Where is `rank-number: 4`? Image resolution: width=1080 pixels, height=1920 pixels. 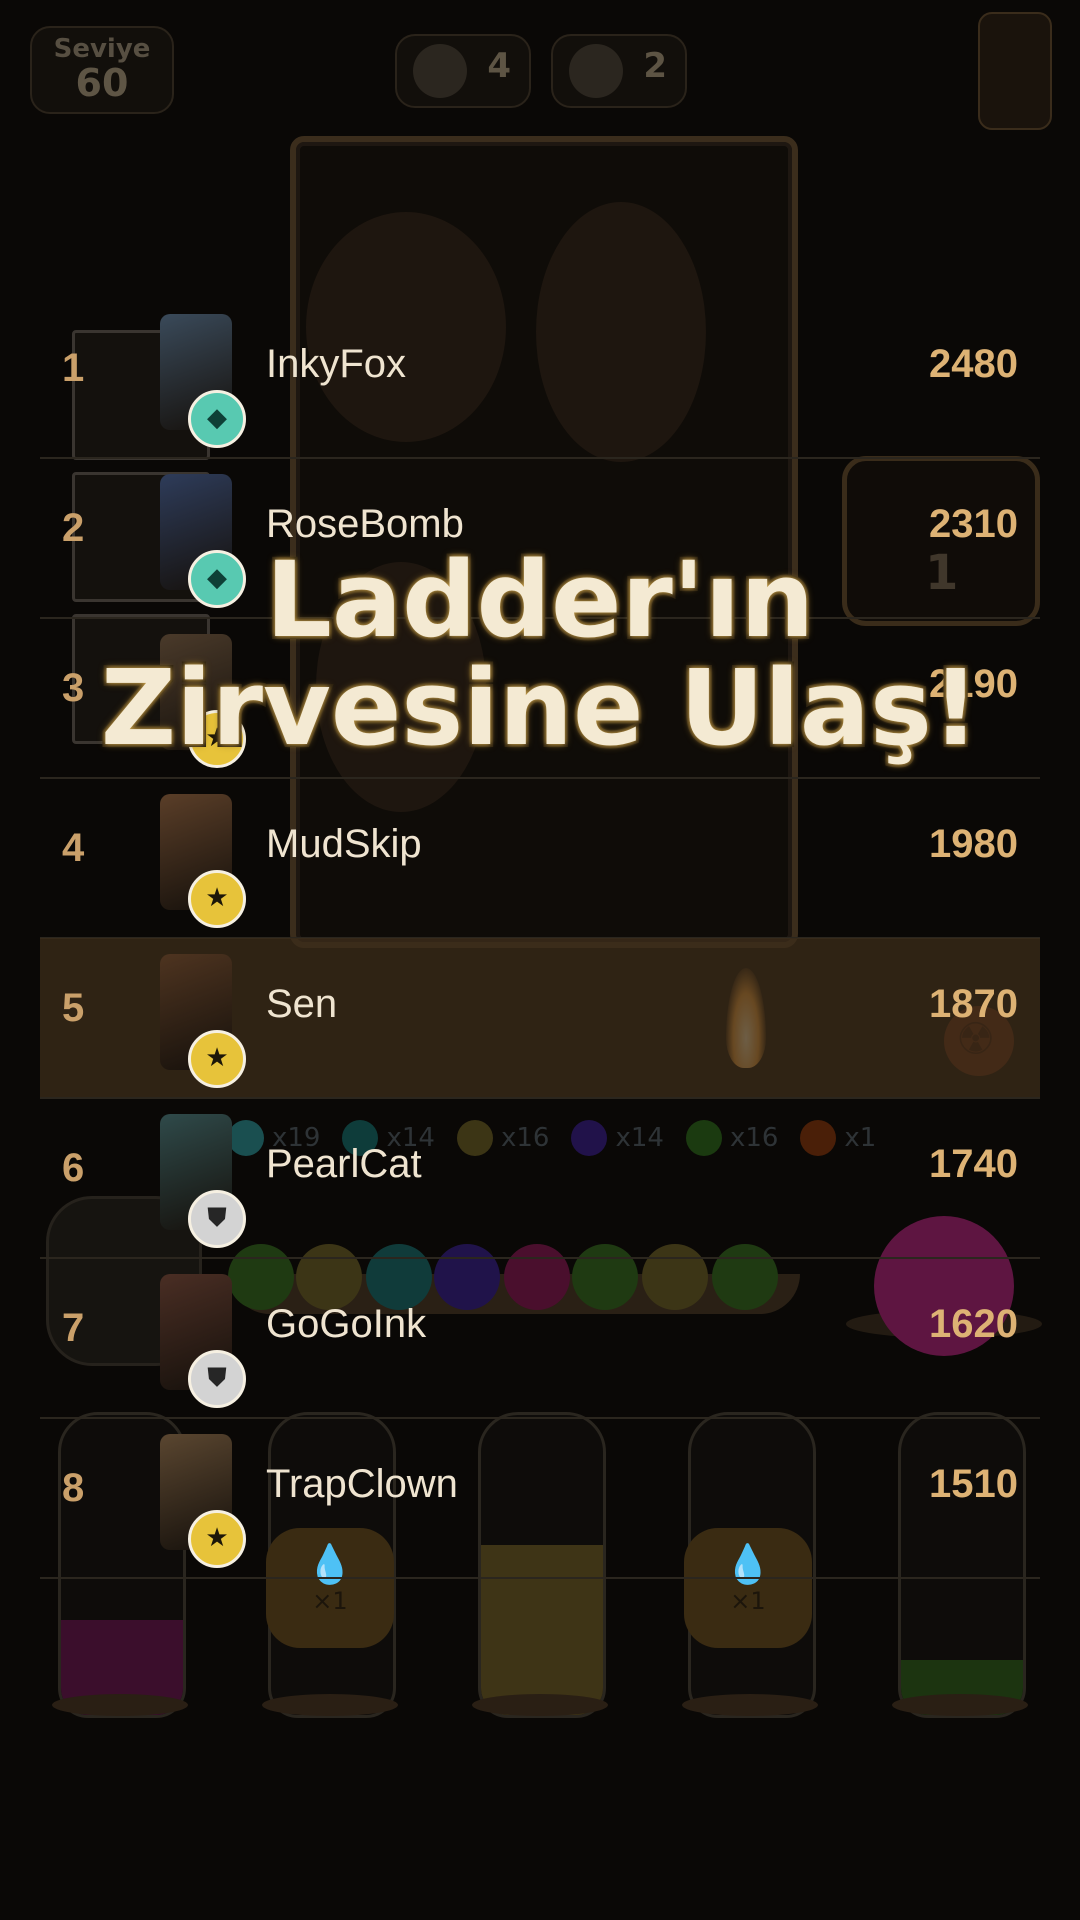
rank-number: 4 is located at coordinates (73, 848).